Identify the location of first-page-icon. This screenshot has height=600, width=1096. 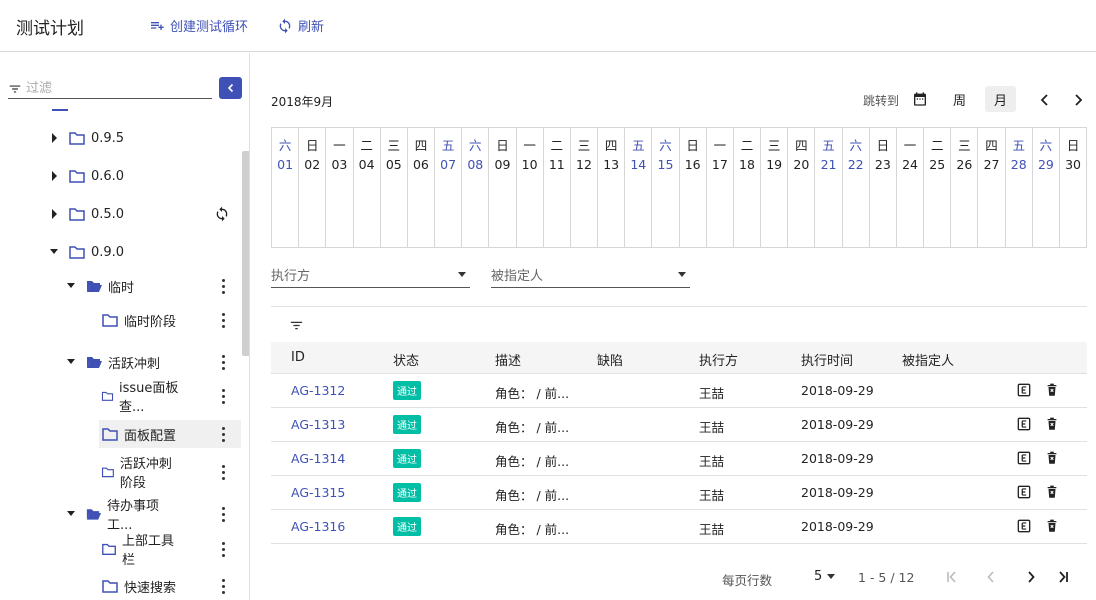
(952, 577).